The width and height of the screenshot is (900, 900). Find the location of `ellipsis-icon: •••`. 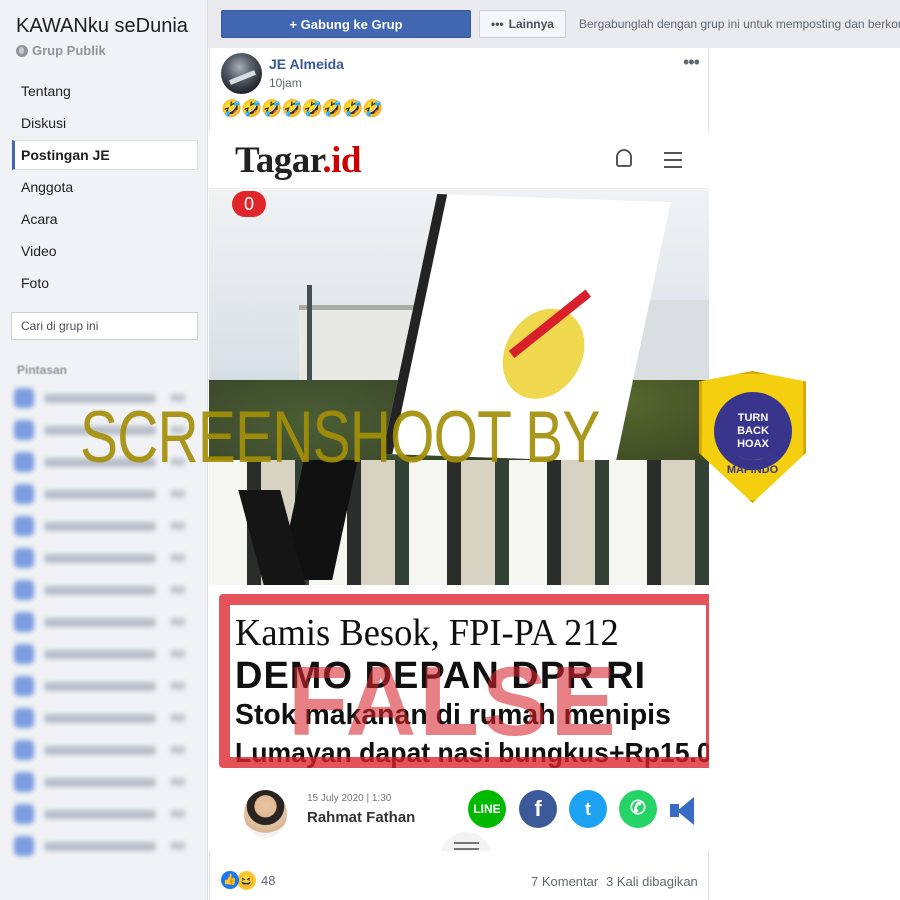

ellipsis-icon: ••• is located at coordinates (497, 24).